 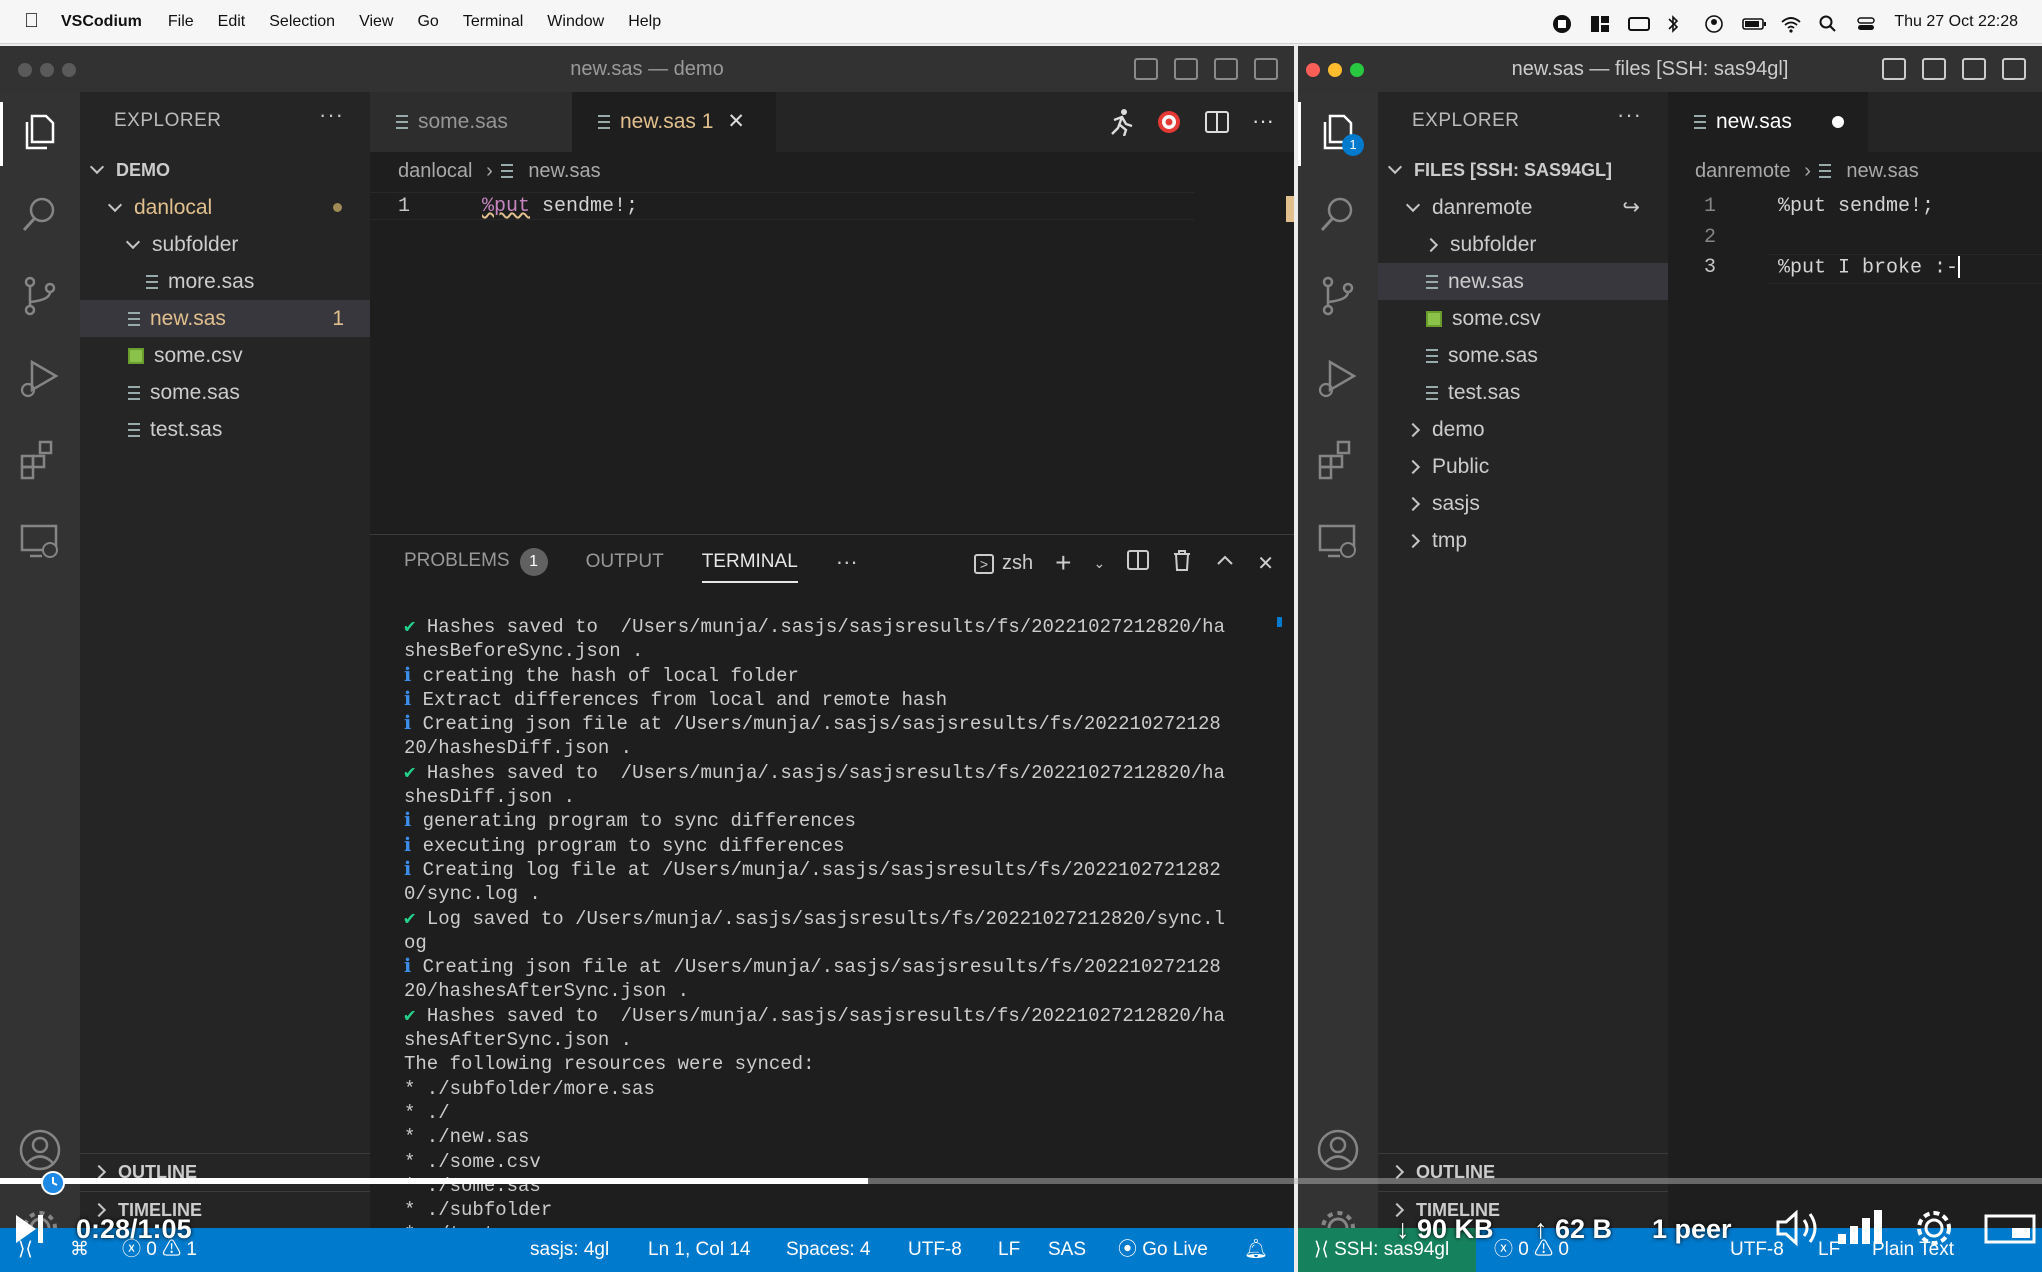 I want to click on tab-terminal: TERMINAL, so click(x=749, y=567).